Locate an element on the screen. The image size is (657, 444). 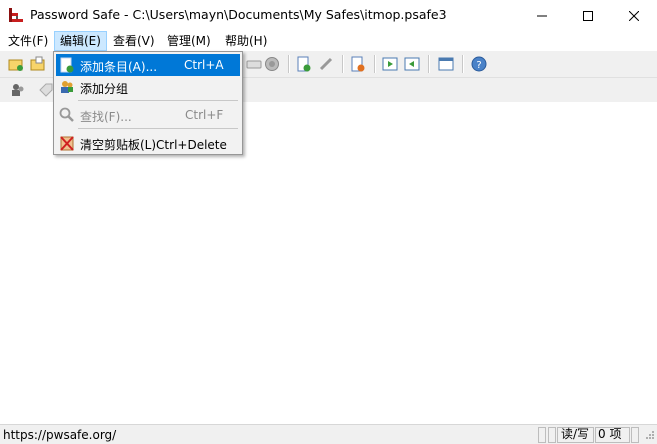
help-icon: ? is located at coordinates (479, 64).